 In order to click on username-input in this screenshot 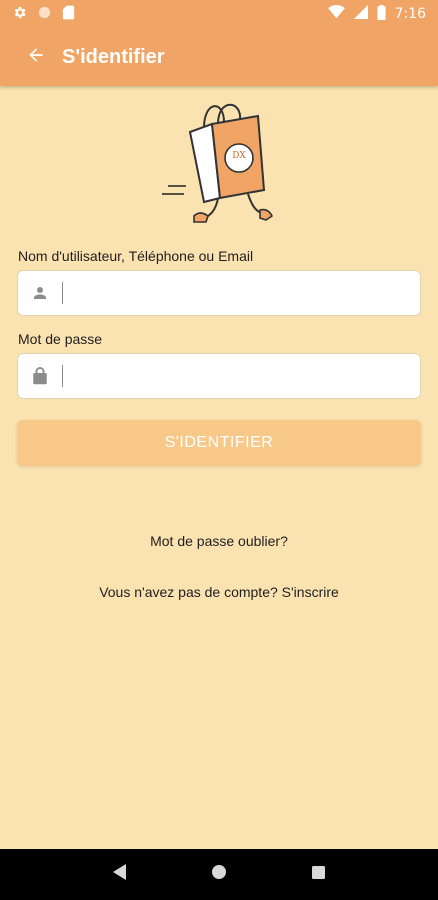, I will do `click(241, 293)`.